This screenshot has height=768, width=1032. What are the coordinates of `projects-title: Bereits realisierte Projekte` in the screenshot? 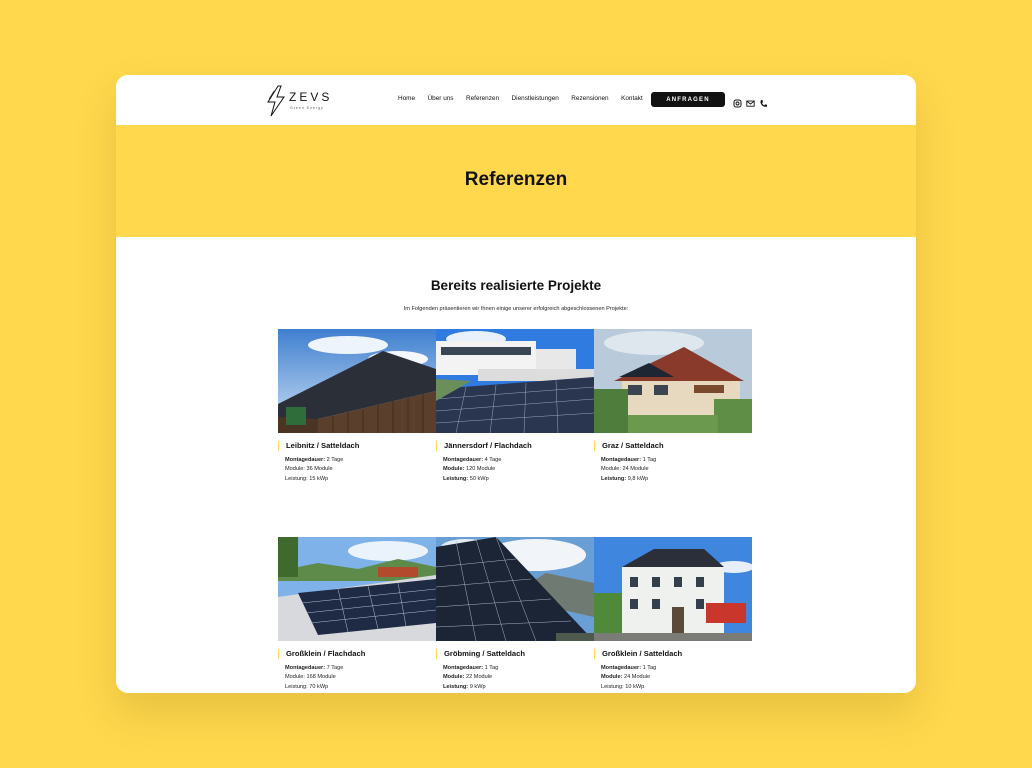 It's located at (516, 285).